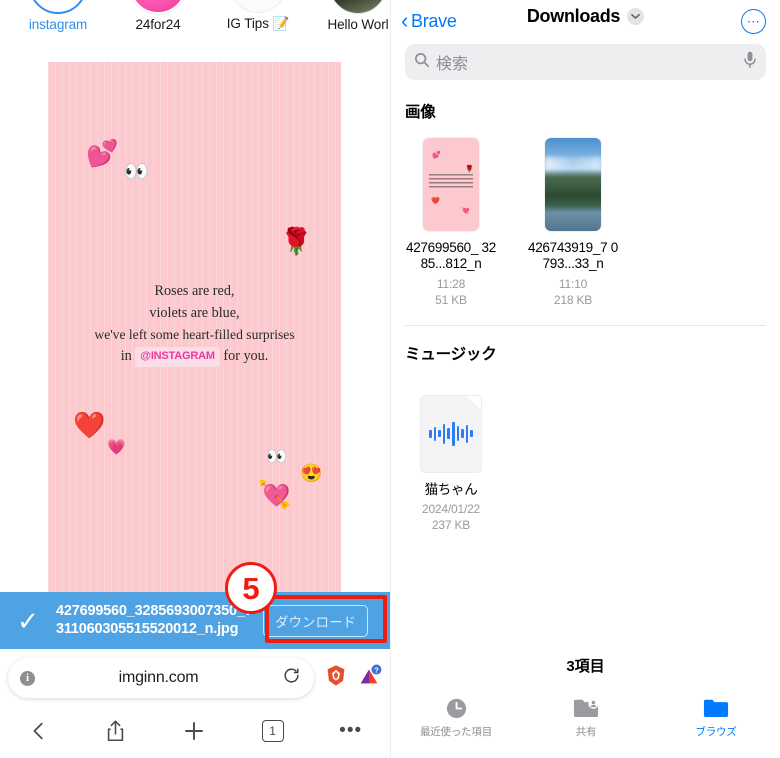  Describe the element at coordinates (469, 169) in the screenshot. I see `mini-rose-icon: 🌹` at that location.